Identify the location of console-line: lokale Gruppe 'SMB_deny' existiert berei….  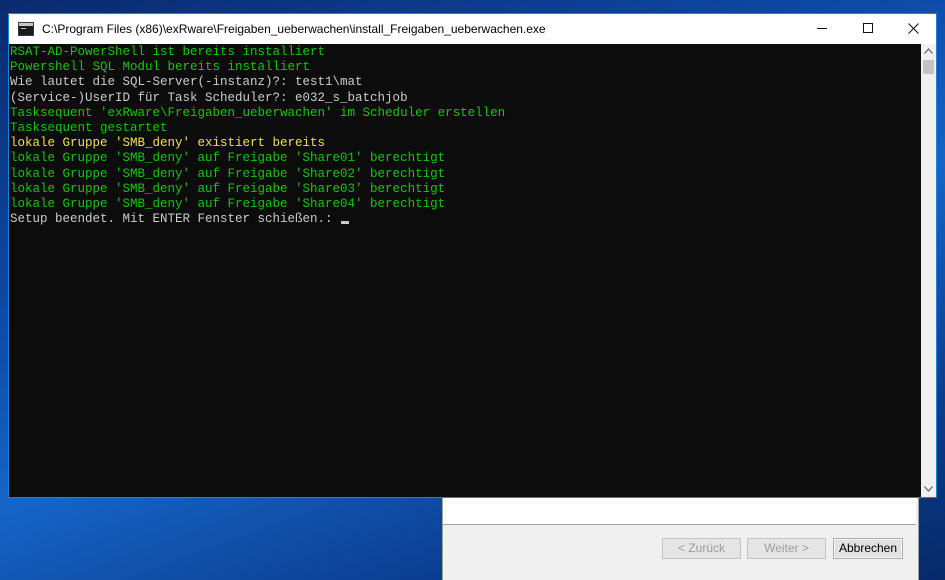
(257, 143).